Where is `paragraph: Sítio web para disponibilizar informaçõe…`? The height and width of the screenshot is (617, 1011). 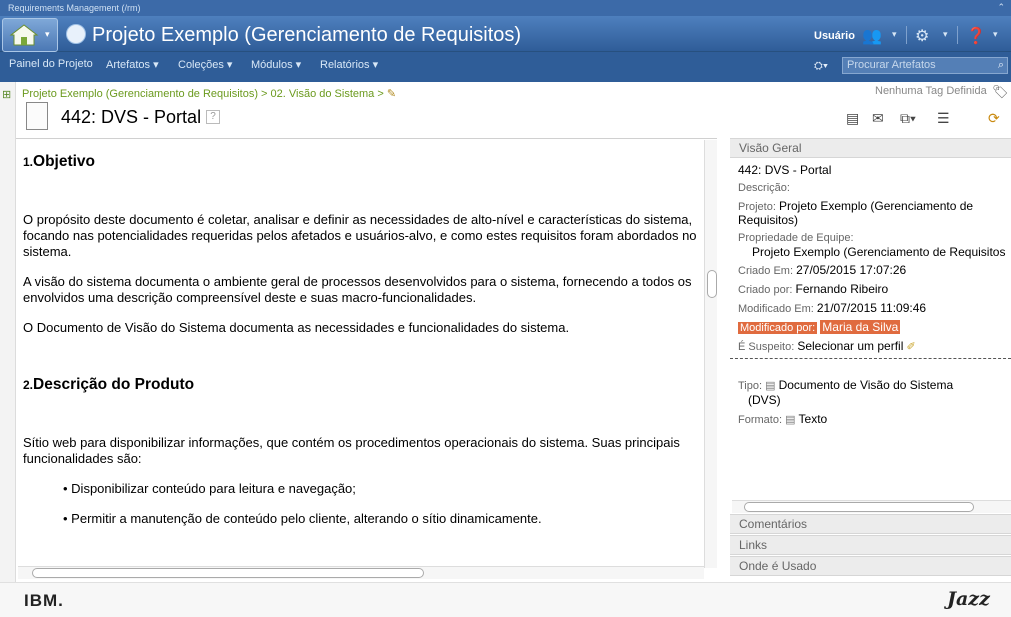
paragraph: Sítio web para disponibilizar informaçõe… is located at coordinates (351, 450).